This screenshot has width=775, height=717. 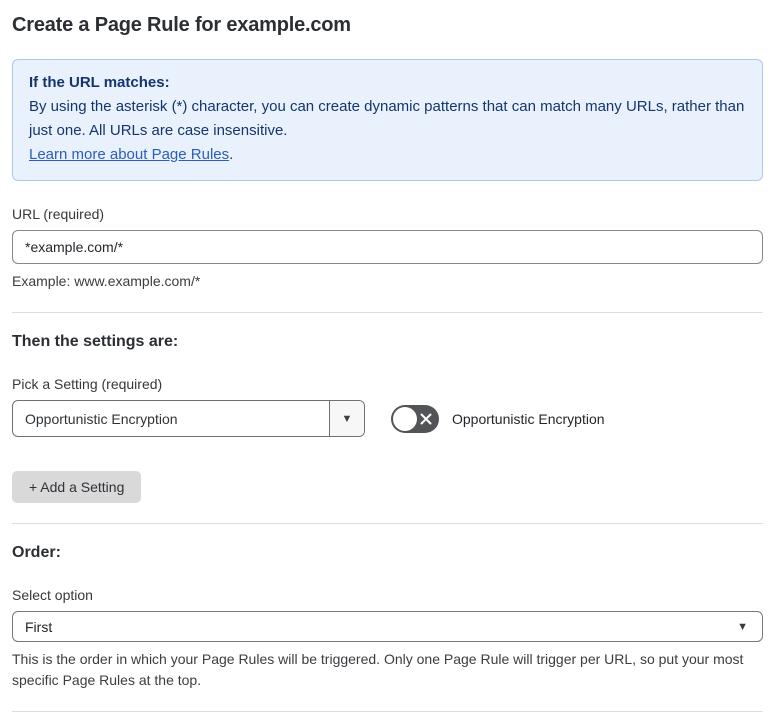 I want to click on order-select: First ▼, so click(x=387, y=626).